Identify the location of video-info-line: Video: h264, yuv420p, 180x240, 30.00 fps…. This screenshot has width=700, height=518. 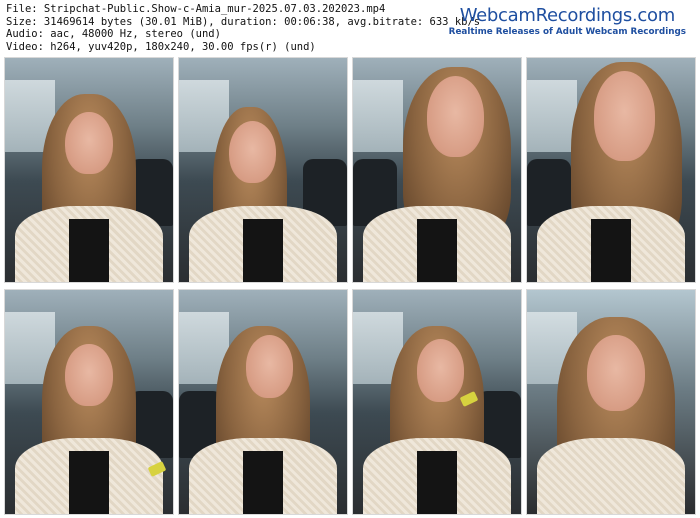
(161, 46).